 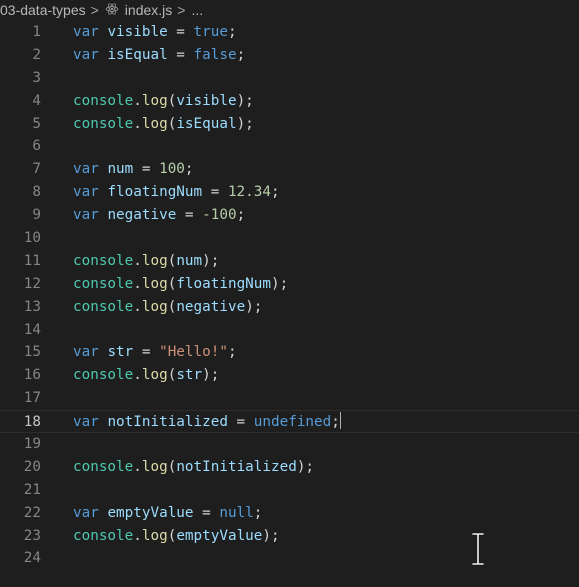 I want to click on line-number: 3, so click(x=36, y=77).